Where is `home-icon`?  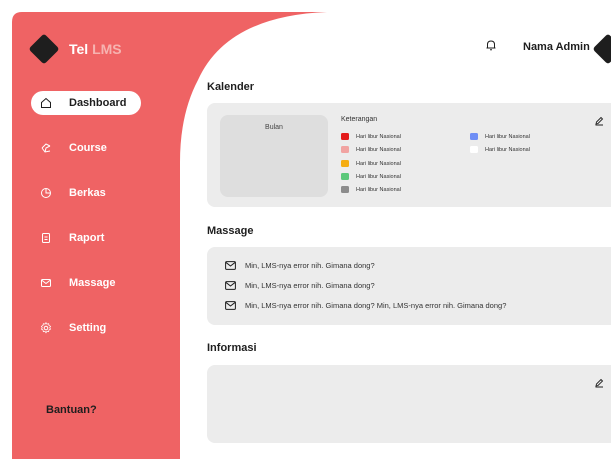
home-icon is located at coordinates (46, 103).